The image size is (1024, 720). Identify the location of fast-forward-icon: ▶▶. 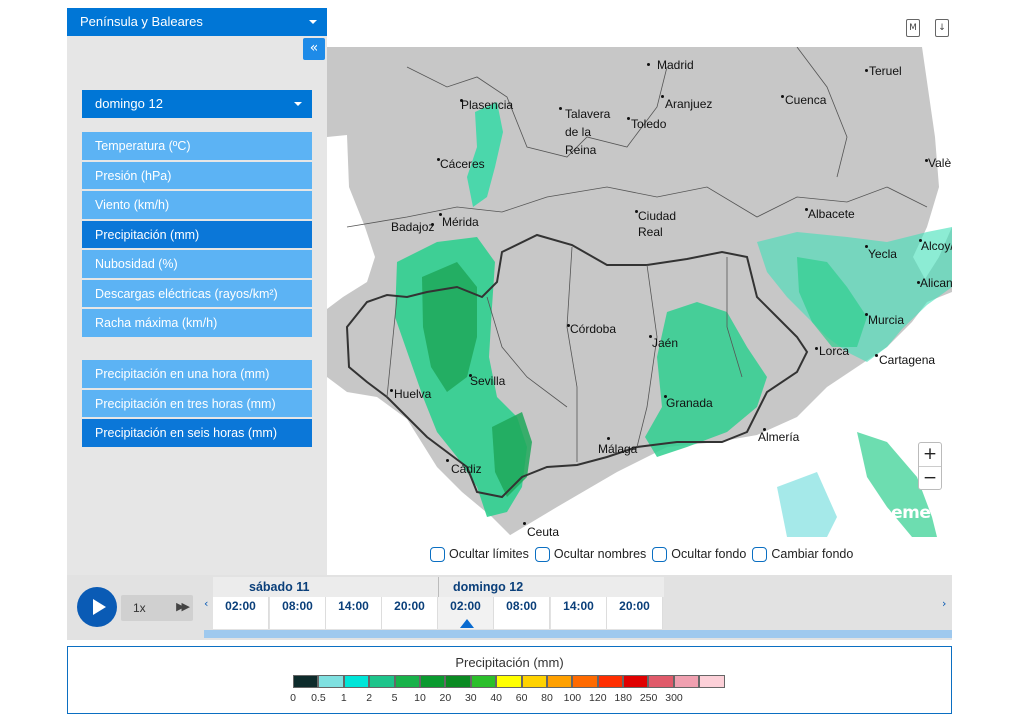
(183, 606).